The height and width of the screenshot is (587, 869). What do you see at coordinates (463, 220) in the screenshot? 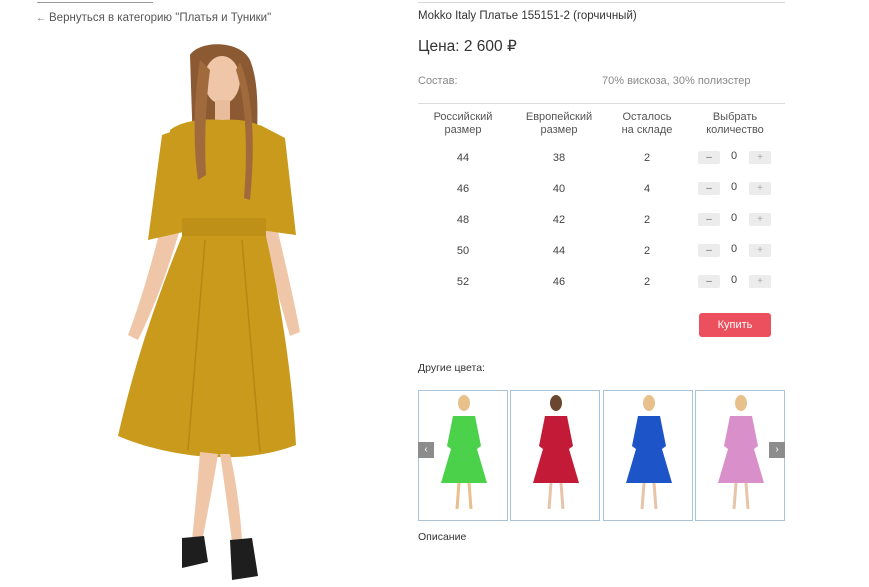
I see `ru-size-cell: 48` at bounding box center [463, 220].